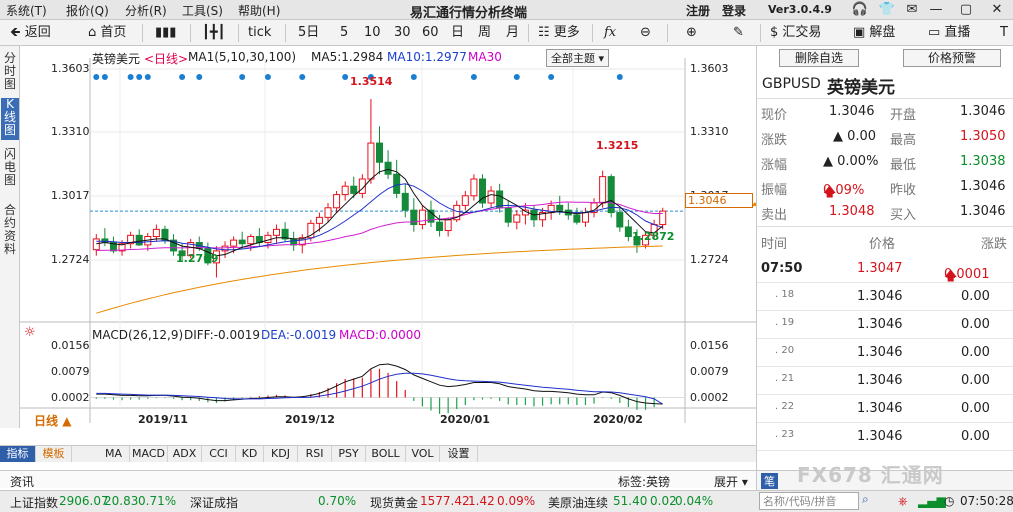 The height and width of the screenshot is (512, 1013). What do you see at coordinates (52, 420) in the screenshot?
I see `period-selector: 日线 ▲` at bounding box center [52, 420].